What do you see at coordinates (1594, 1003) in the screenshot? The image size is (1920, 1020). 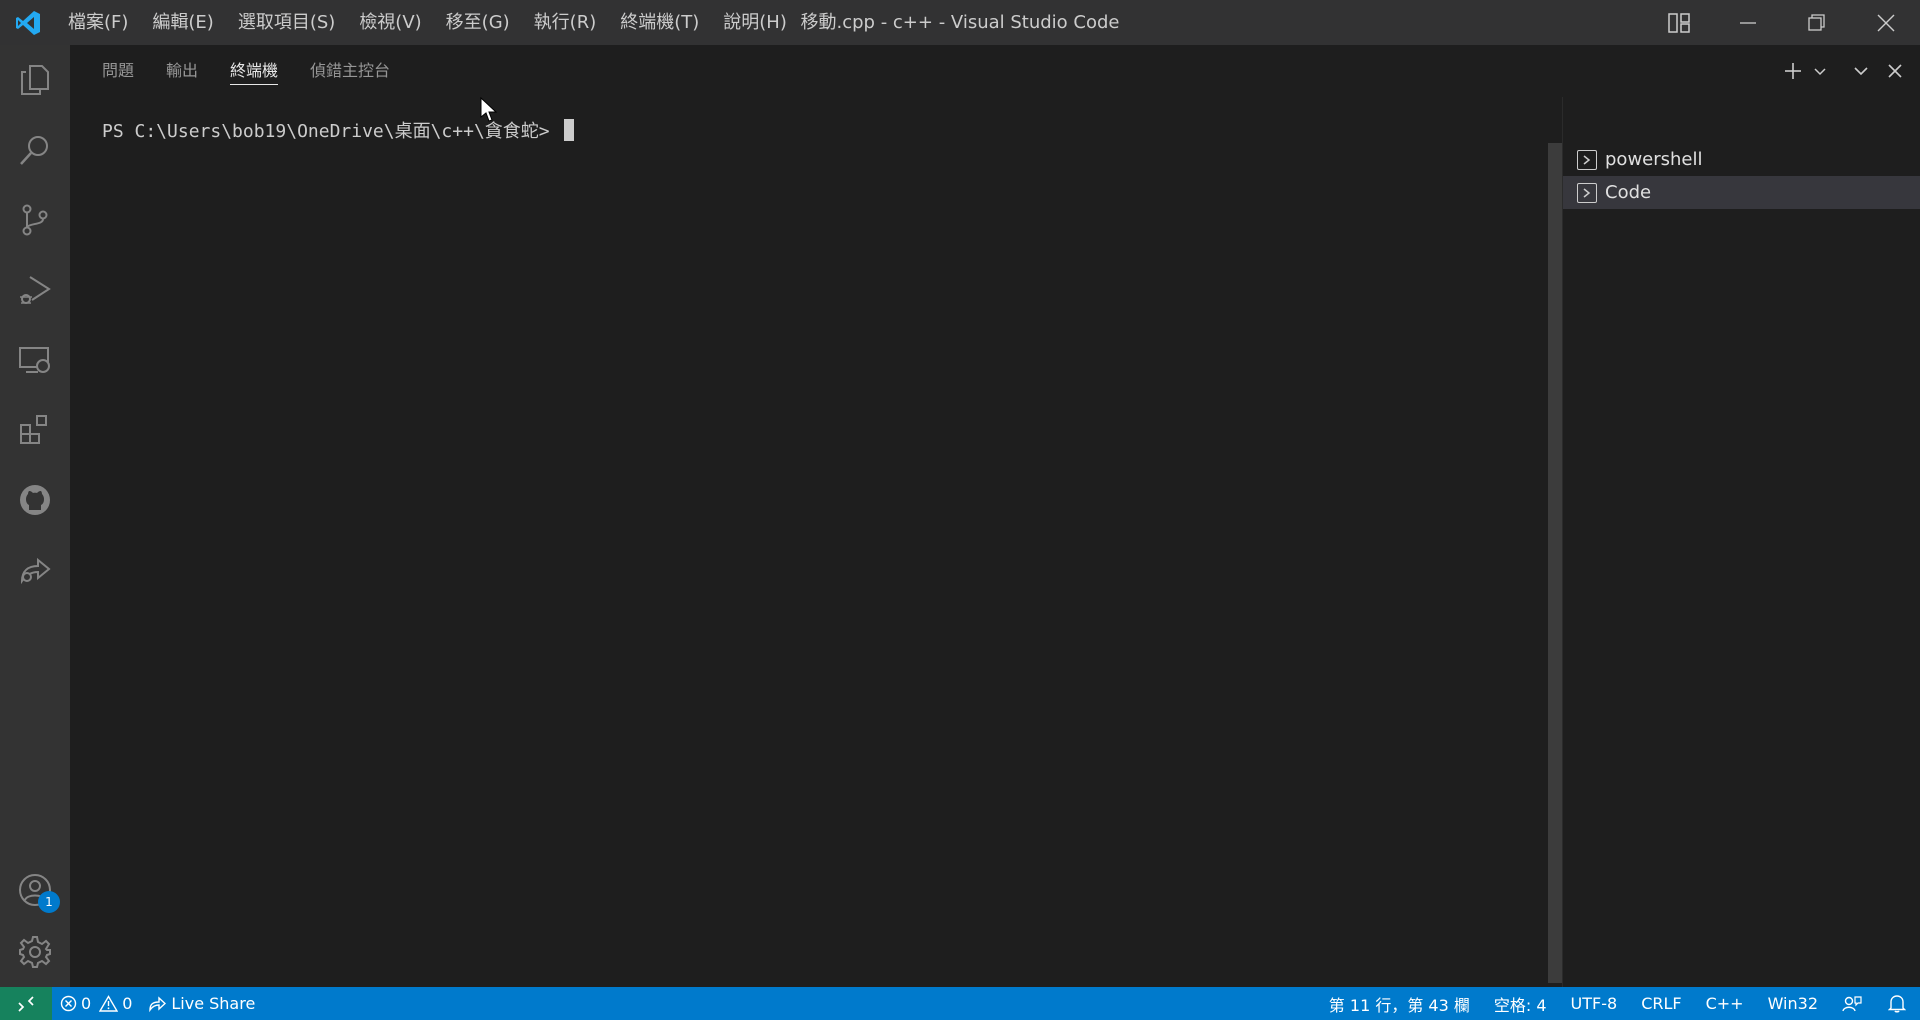 I see `encoding-status: UTF-8` at bounding box center [1594, 1003].